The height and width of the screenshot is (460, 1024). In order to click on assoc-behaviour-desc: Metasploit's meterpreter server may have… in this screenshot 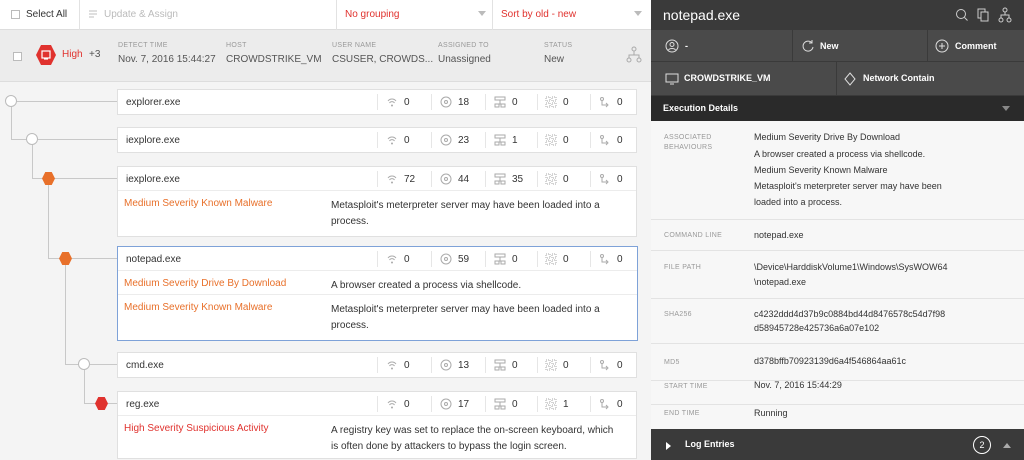, I will do `click(848, 194)`.